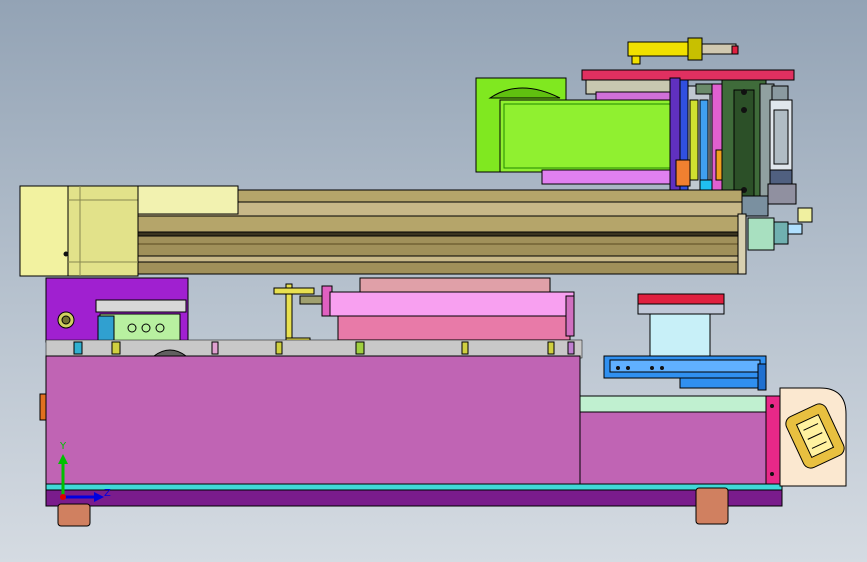 This screenshot has height=562, width=867. I want to click on copper-foot-right, so click(712, 506).